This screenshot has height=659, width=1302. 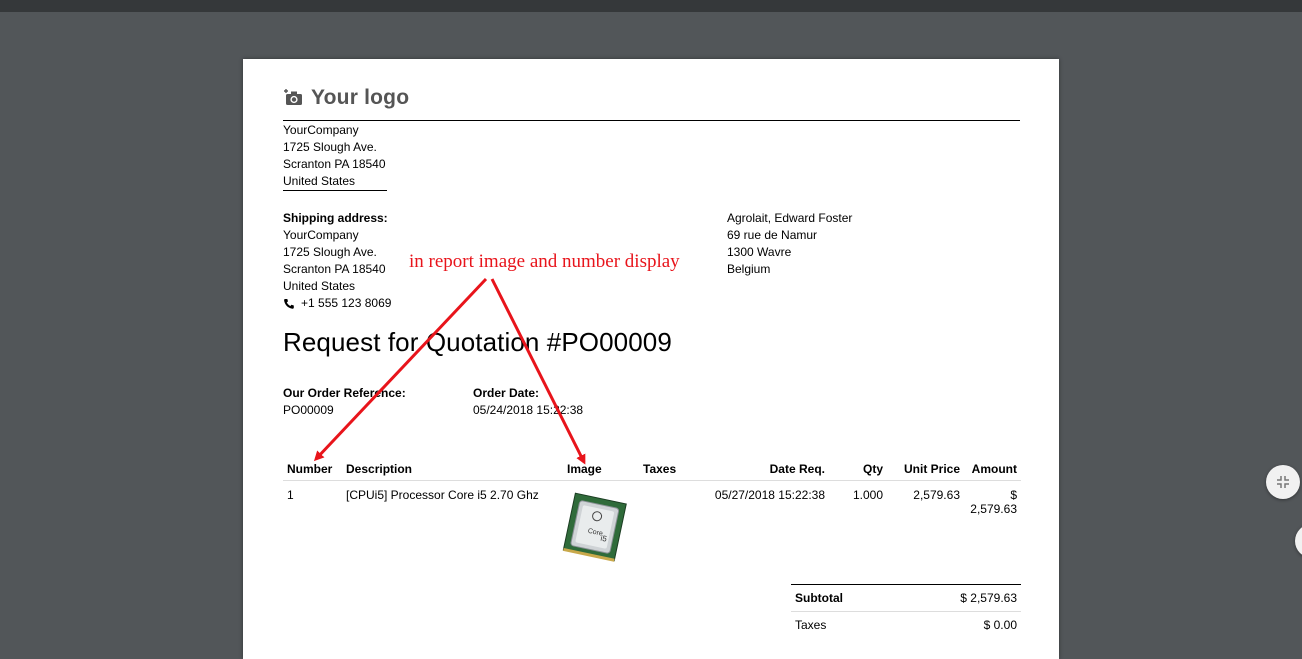 What do you see at coordinates (538, 371) in the screenshot?
I see `arrow-to-image` at bounding box center [538, 371].